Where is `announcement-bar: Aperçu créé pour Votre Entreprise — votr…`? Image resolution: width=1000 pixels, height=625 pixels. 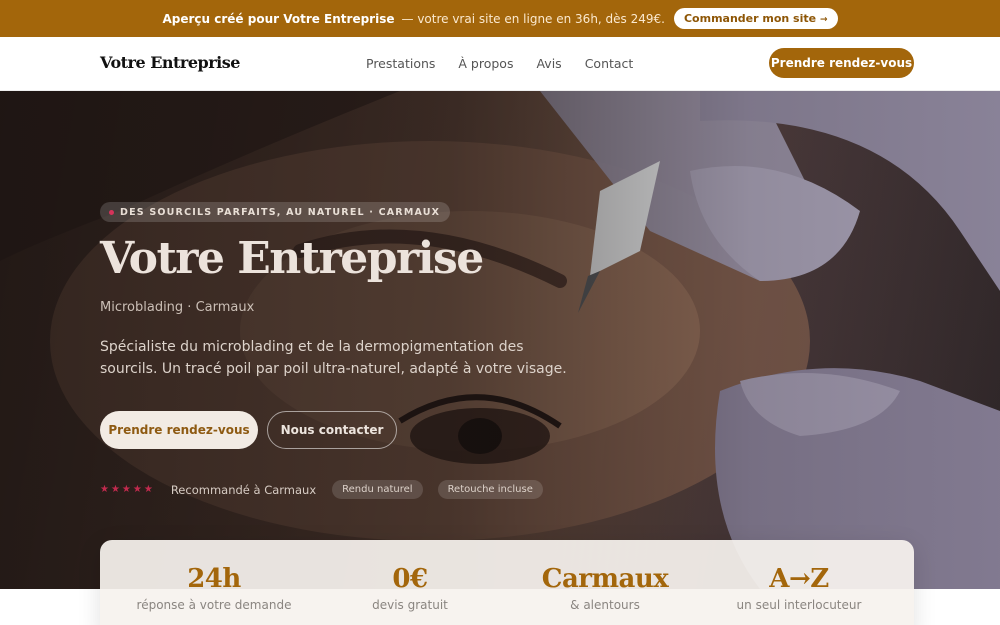 announcement-bar: Aperçu créé pour Votre Entreprise — votr… is located at coordinates (500, 18).